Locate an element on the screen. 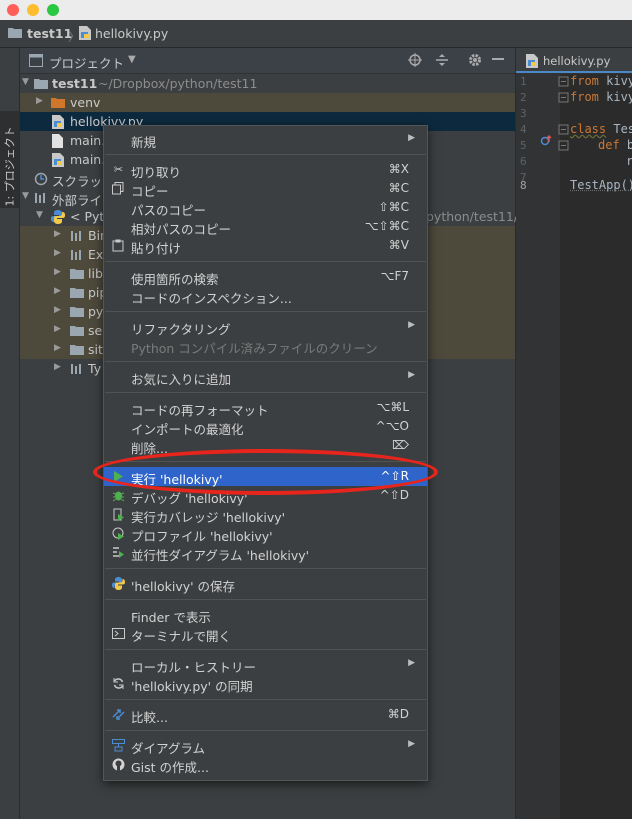 The height and width of the screenshot is (819, 632). copy-icon is located at coordinates (118, 188).